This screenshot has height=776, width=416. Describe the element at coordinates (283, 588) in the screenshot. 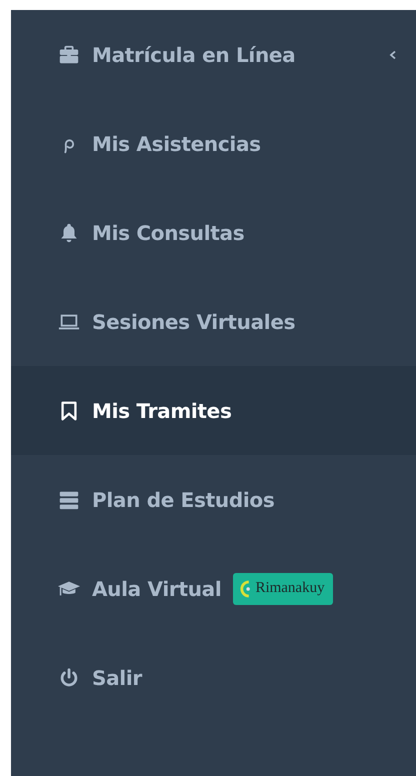

I see `rimanakuy-logo-badge: Rimanakuy` at that location.